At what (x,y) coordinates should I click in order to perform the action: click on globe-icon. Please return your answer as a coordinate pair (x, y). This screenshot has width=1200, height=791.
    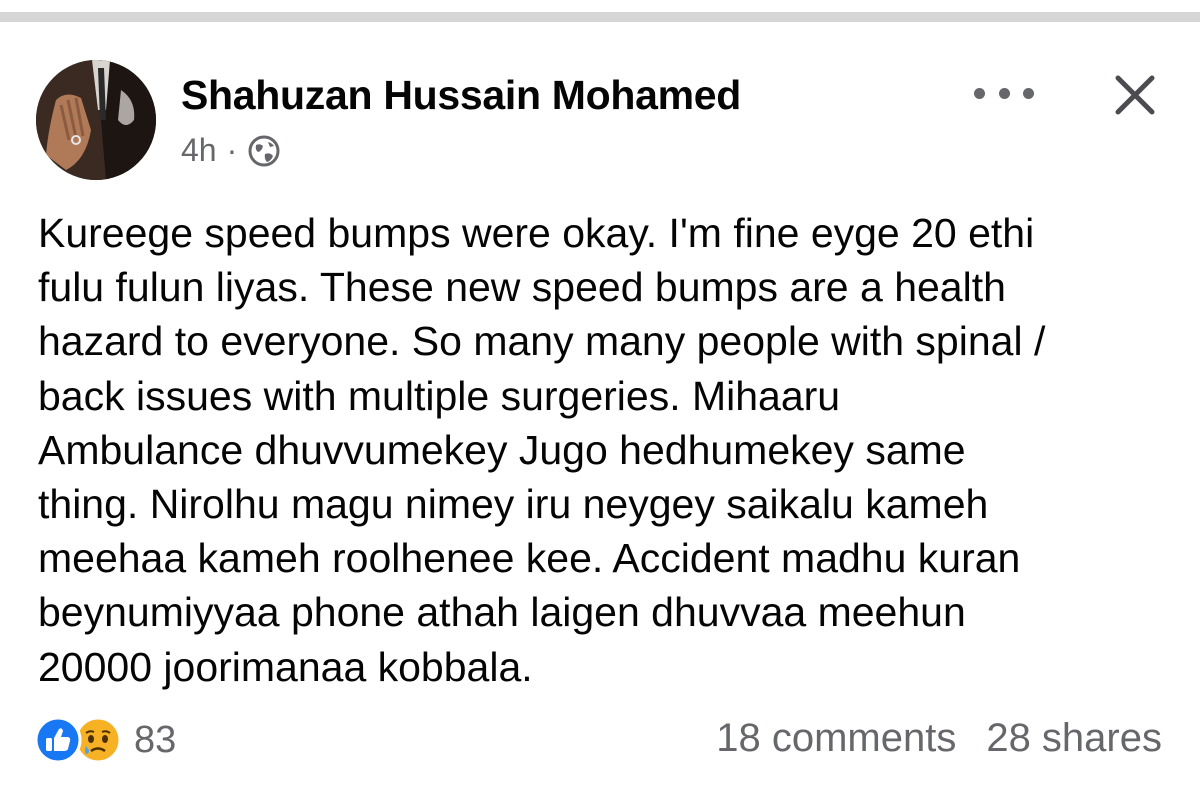
    Looking at the image, I should click on (264, 151).